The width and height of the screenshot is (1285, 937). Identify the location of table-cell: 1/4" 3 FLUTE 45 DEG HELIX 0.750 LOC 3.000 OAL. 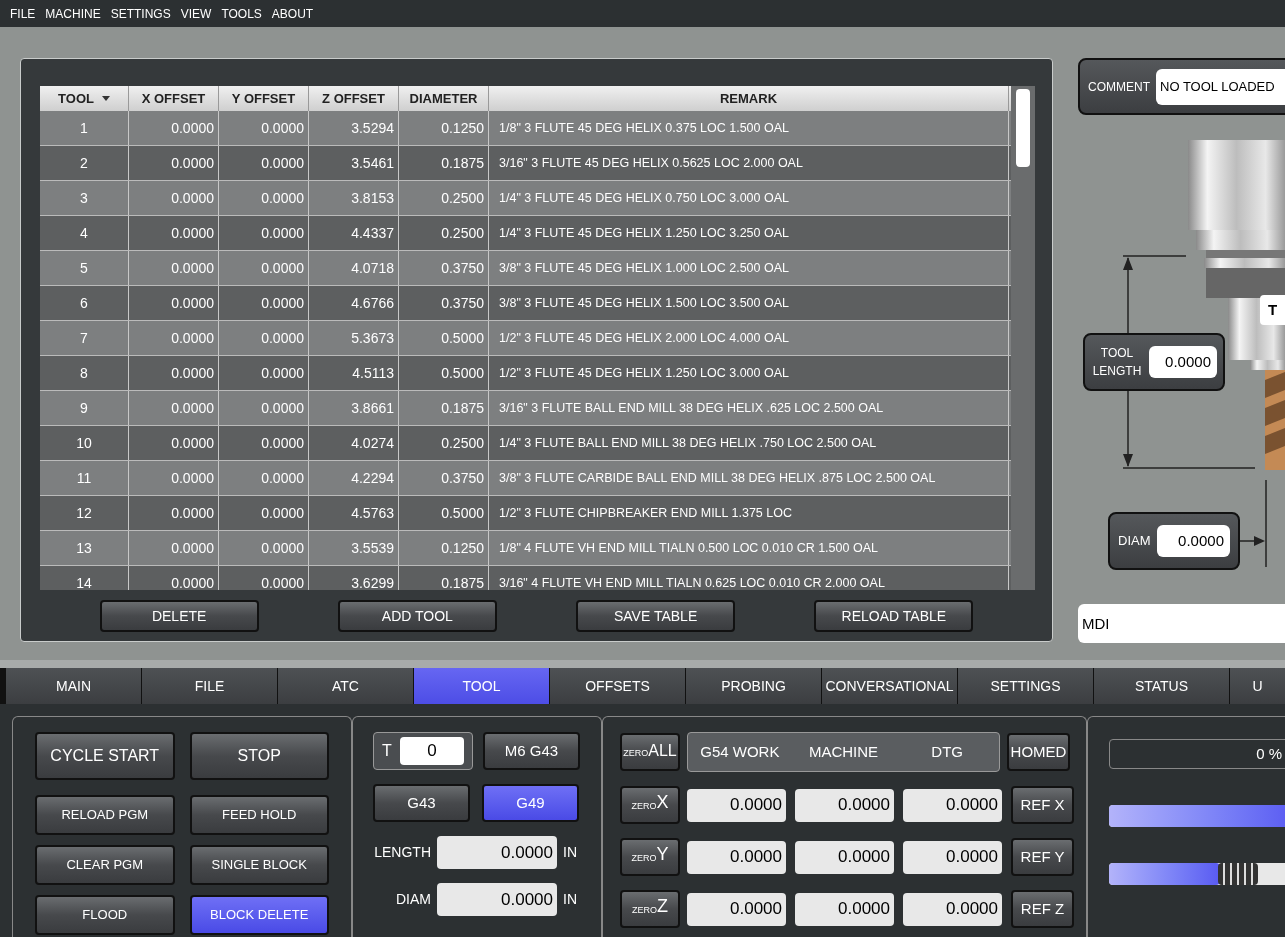
(749, 198).